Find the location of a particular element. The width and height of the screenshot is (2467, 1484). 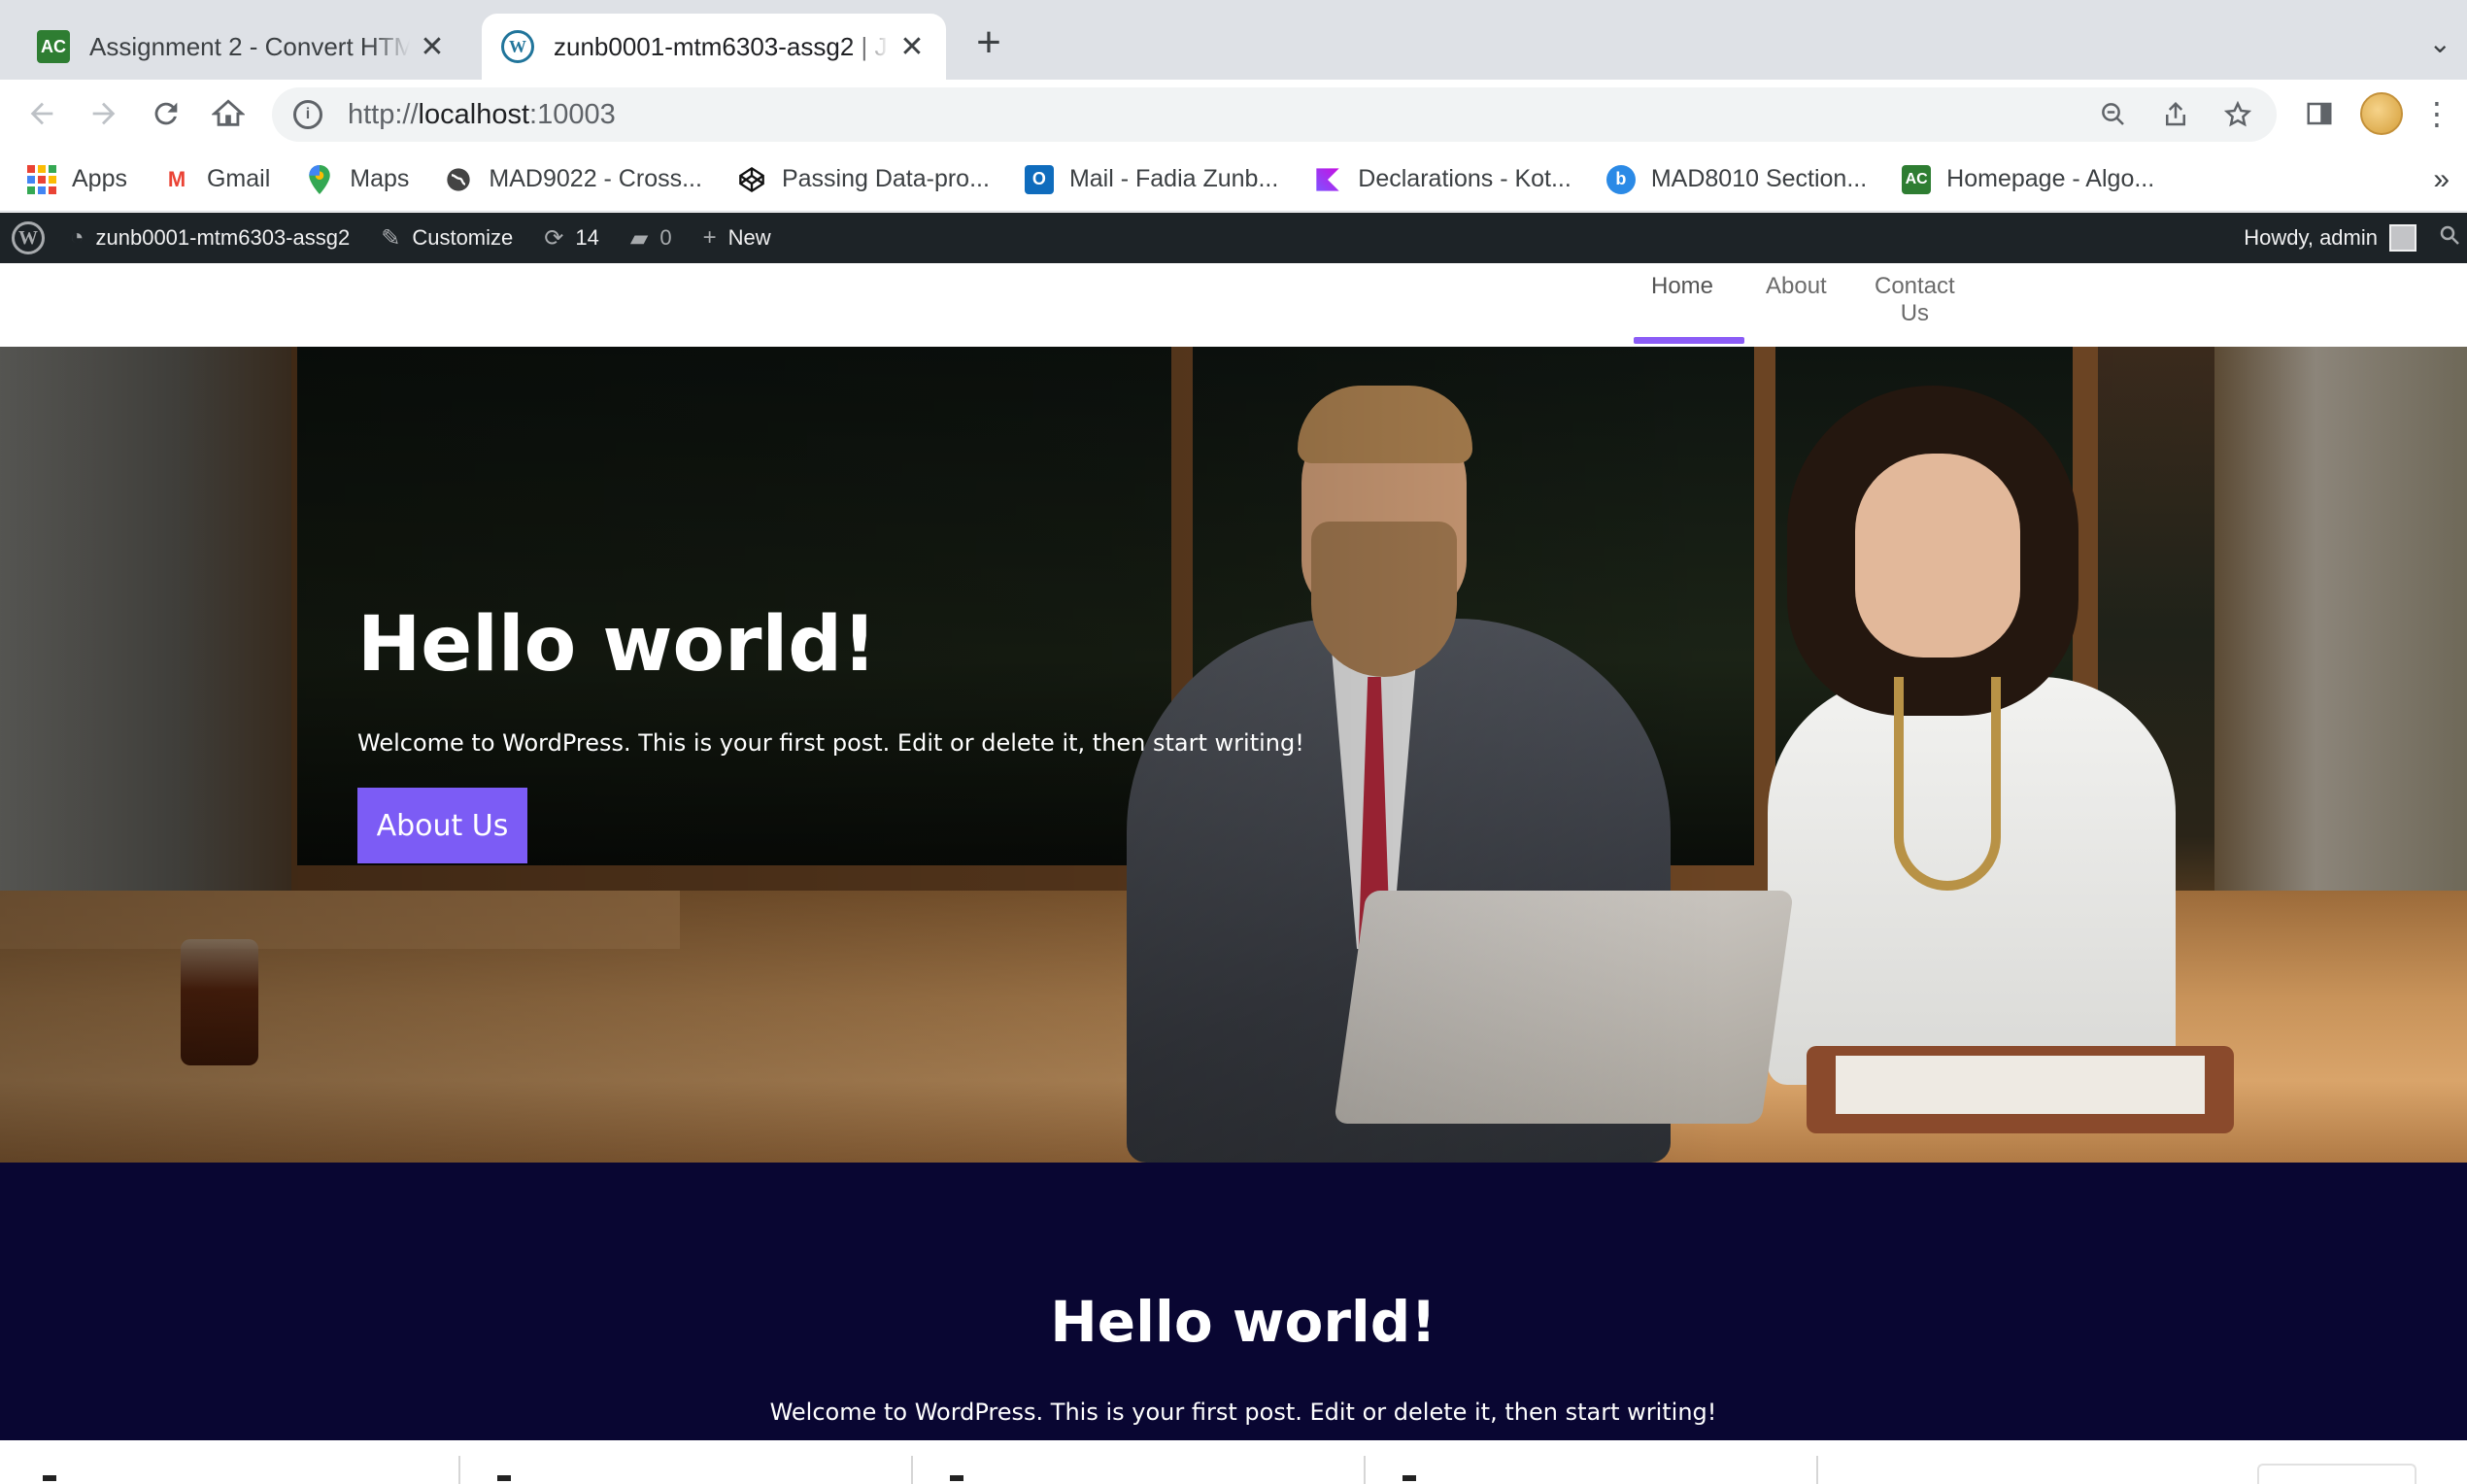

dashboard-gauge-icon: ◔ is located at coordinates (77, 237).